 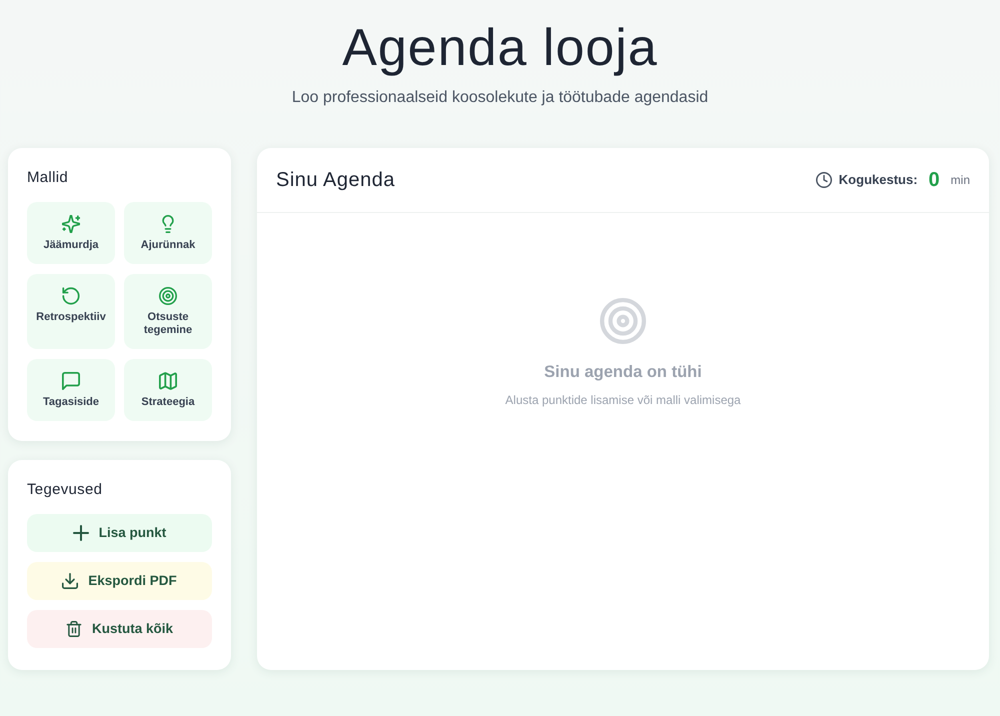 I want to click on total-duration-value: 0, so click(x=934, y=180).